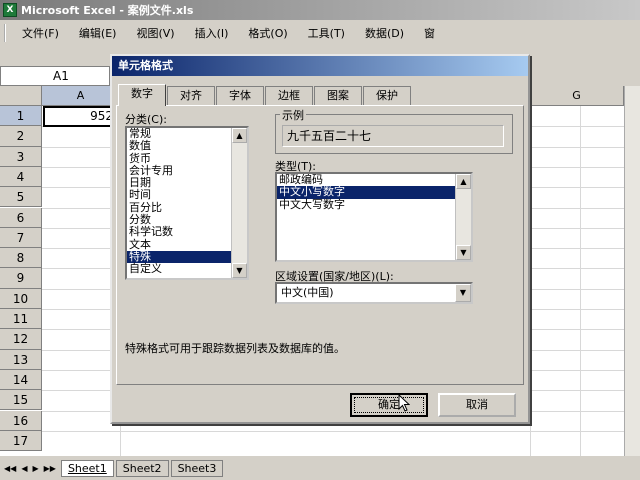  Describe the element at coordinates (107, 10) in the screenshot. I see `window-title: Microsoft Excel - 案例文件.xls` at that location.